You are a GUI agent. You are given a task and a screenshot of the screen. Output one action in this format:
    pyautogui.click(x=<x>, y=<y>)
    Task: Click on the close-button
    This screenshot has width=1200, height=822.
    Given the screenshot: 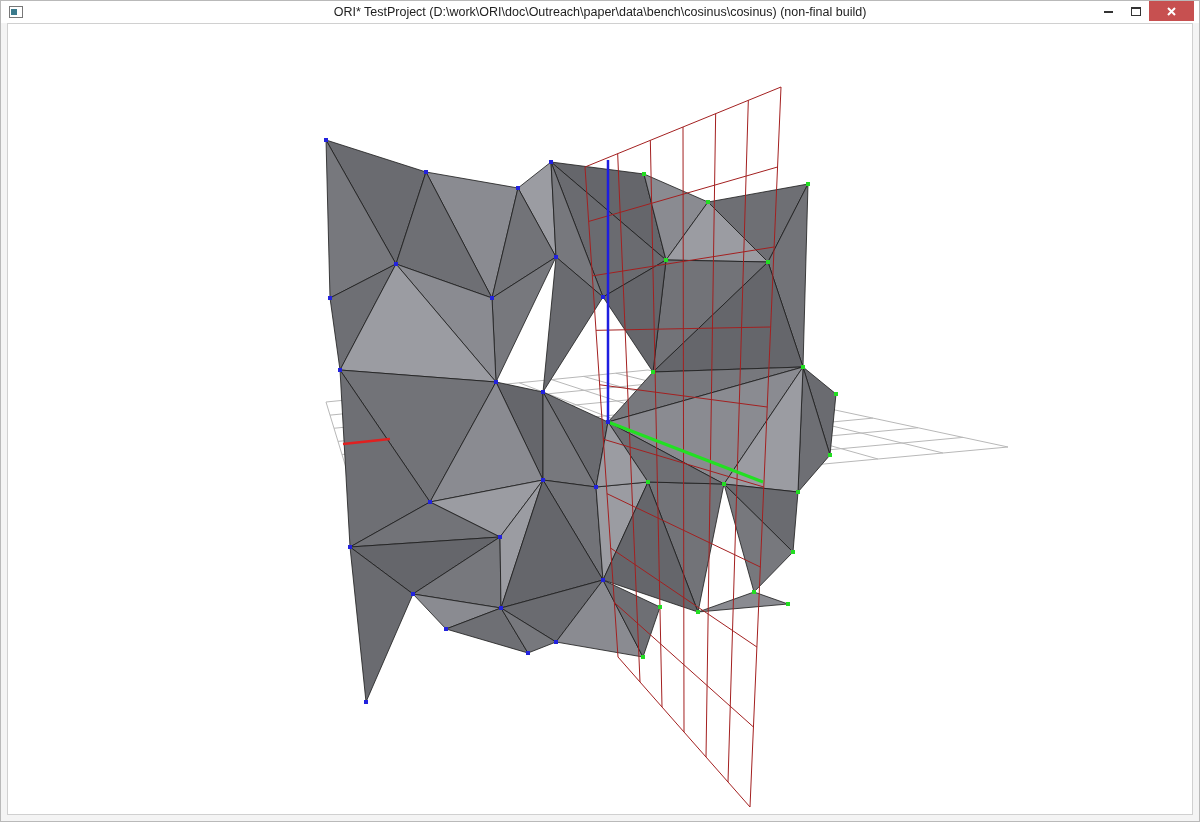 What is the action you would take?
    pyautogui.click(x=1171, y=11)
    